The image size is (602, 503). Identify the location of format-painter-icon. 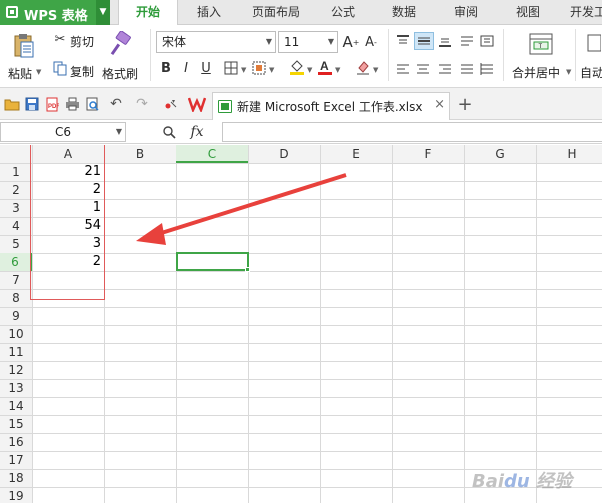
(121, 44).